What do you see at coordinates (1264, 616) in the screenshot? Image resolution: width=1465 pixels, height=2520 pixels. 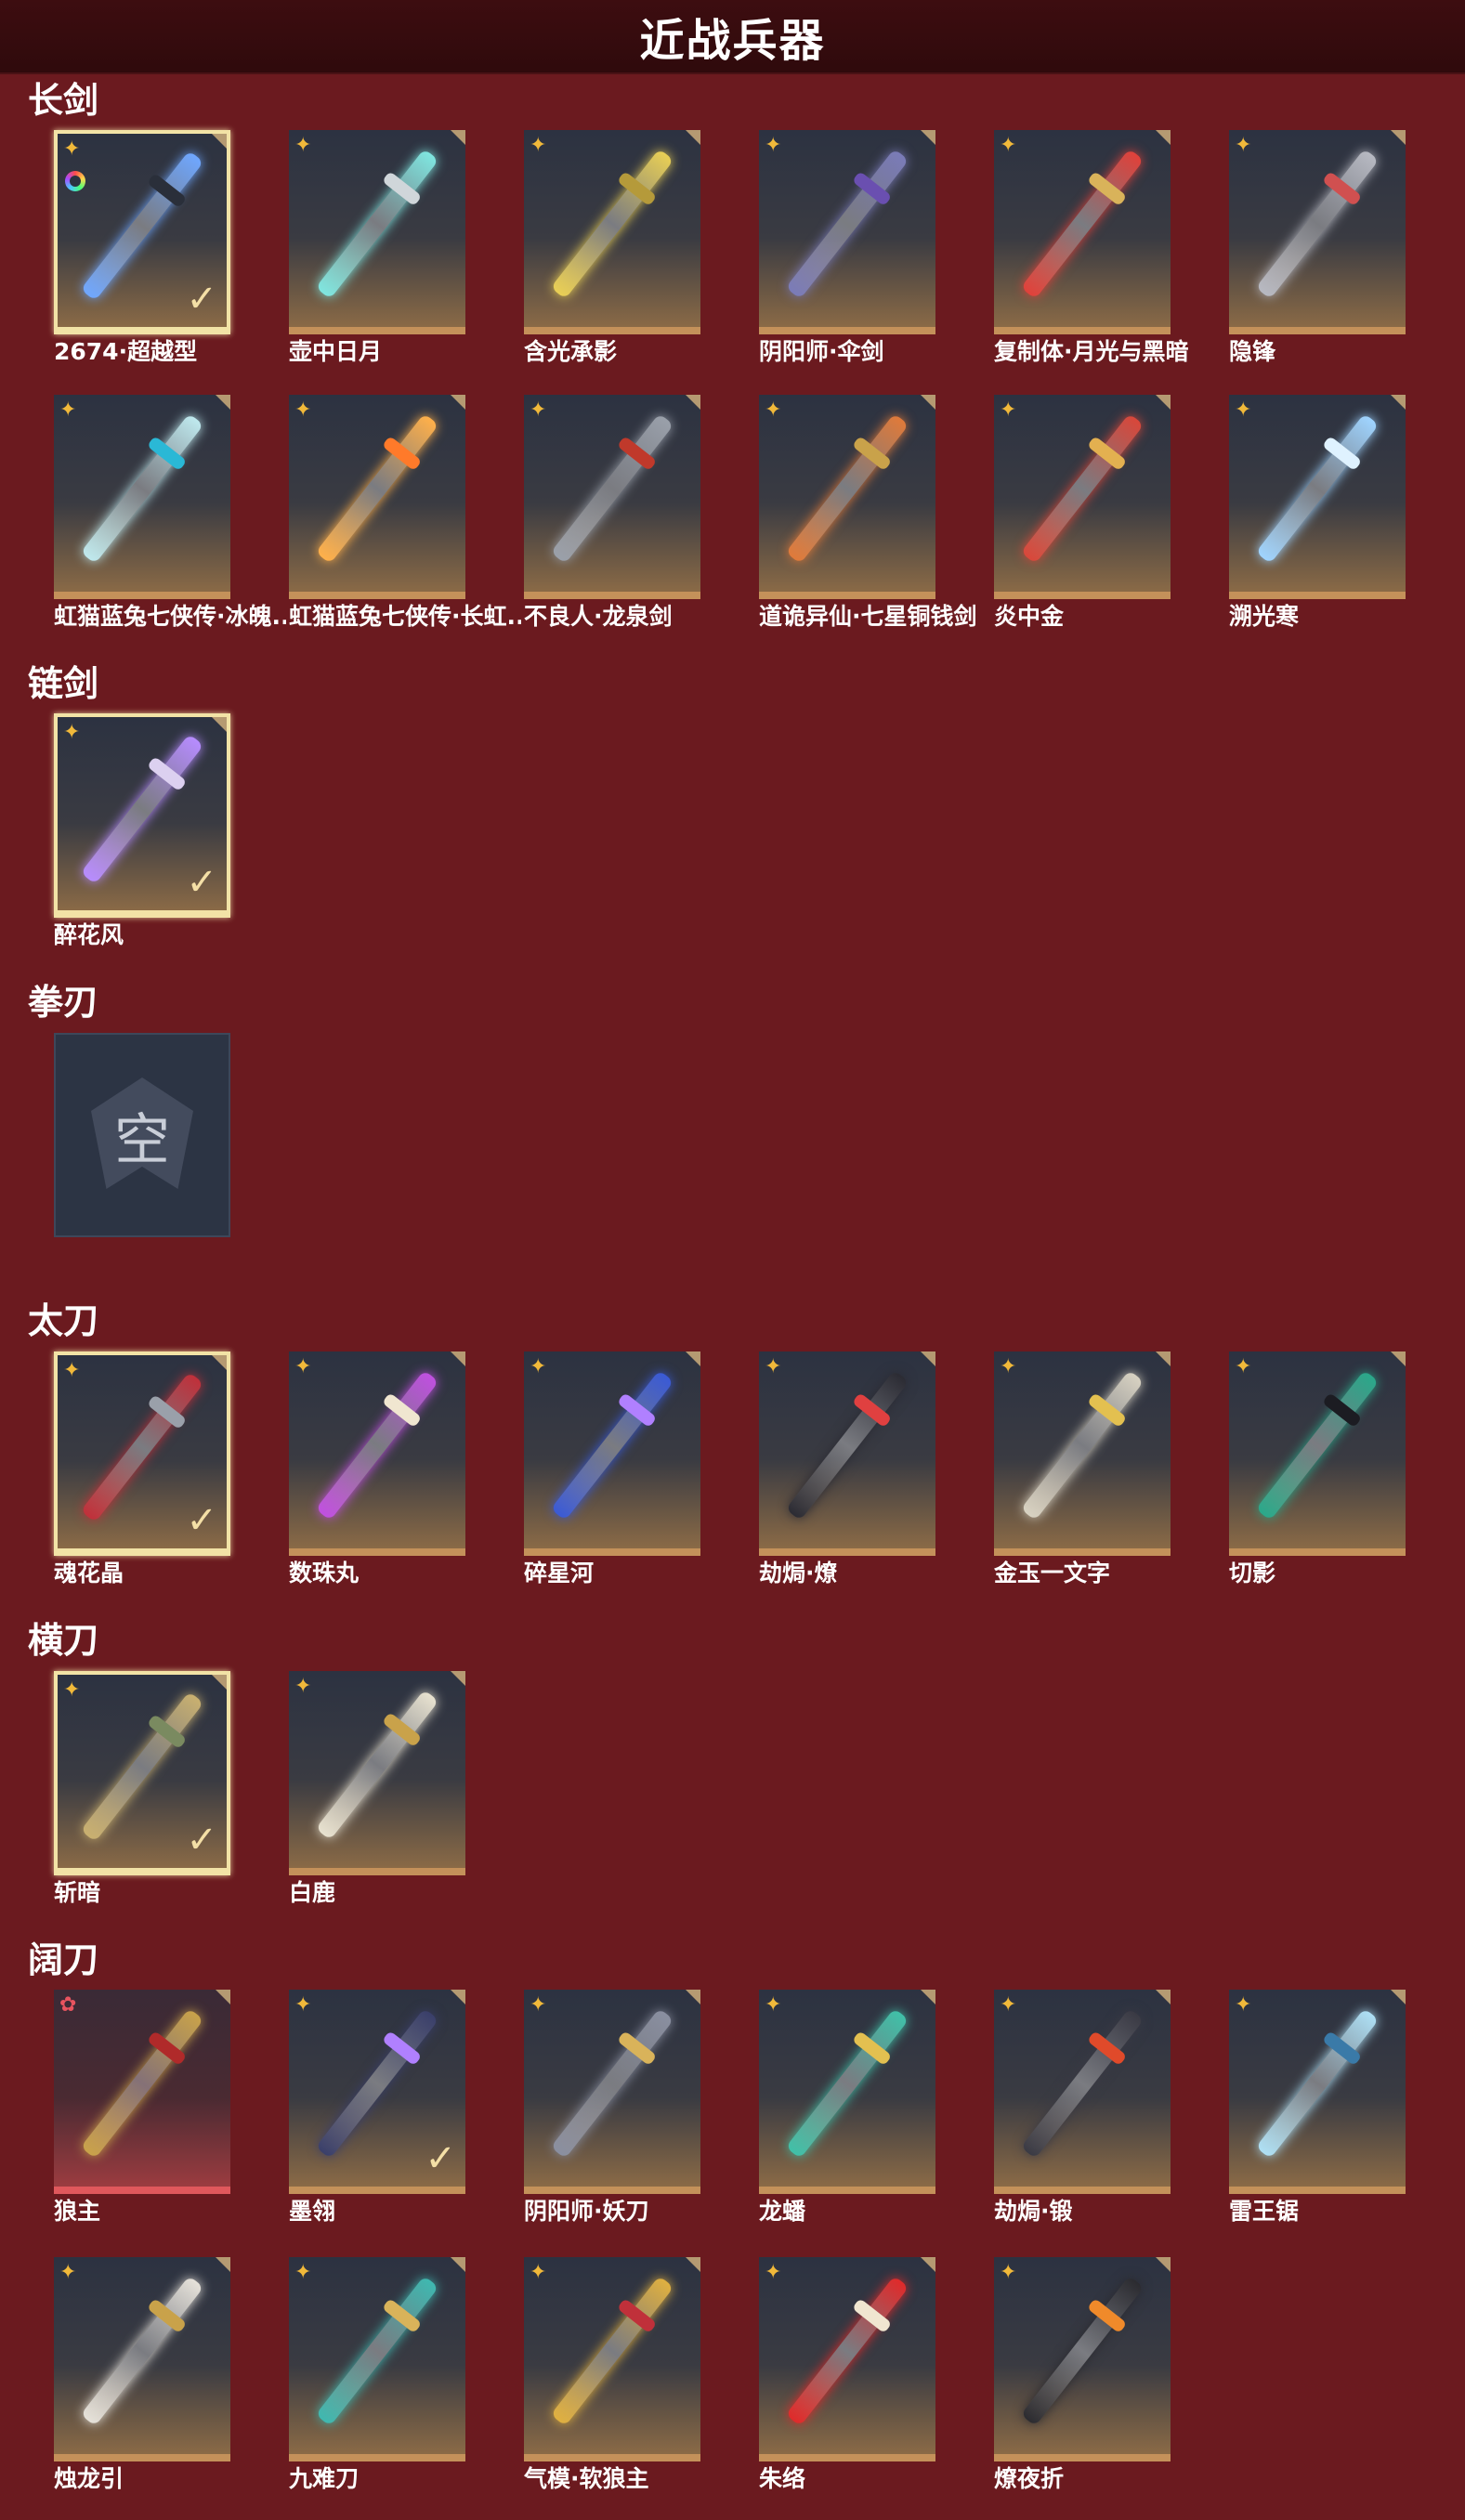 I see `weapon-name: 溯光寒` at bounding box center [1264, 616].